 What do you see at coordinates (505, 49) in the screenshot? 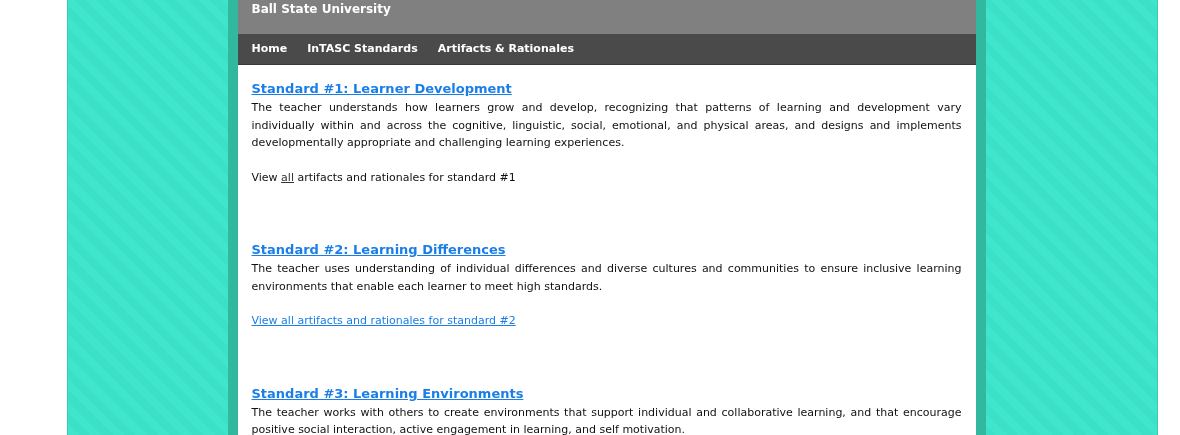
I see `nav-link: Artifacts & Rationales` at bounding box center [505, 49].